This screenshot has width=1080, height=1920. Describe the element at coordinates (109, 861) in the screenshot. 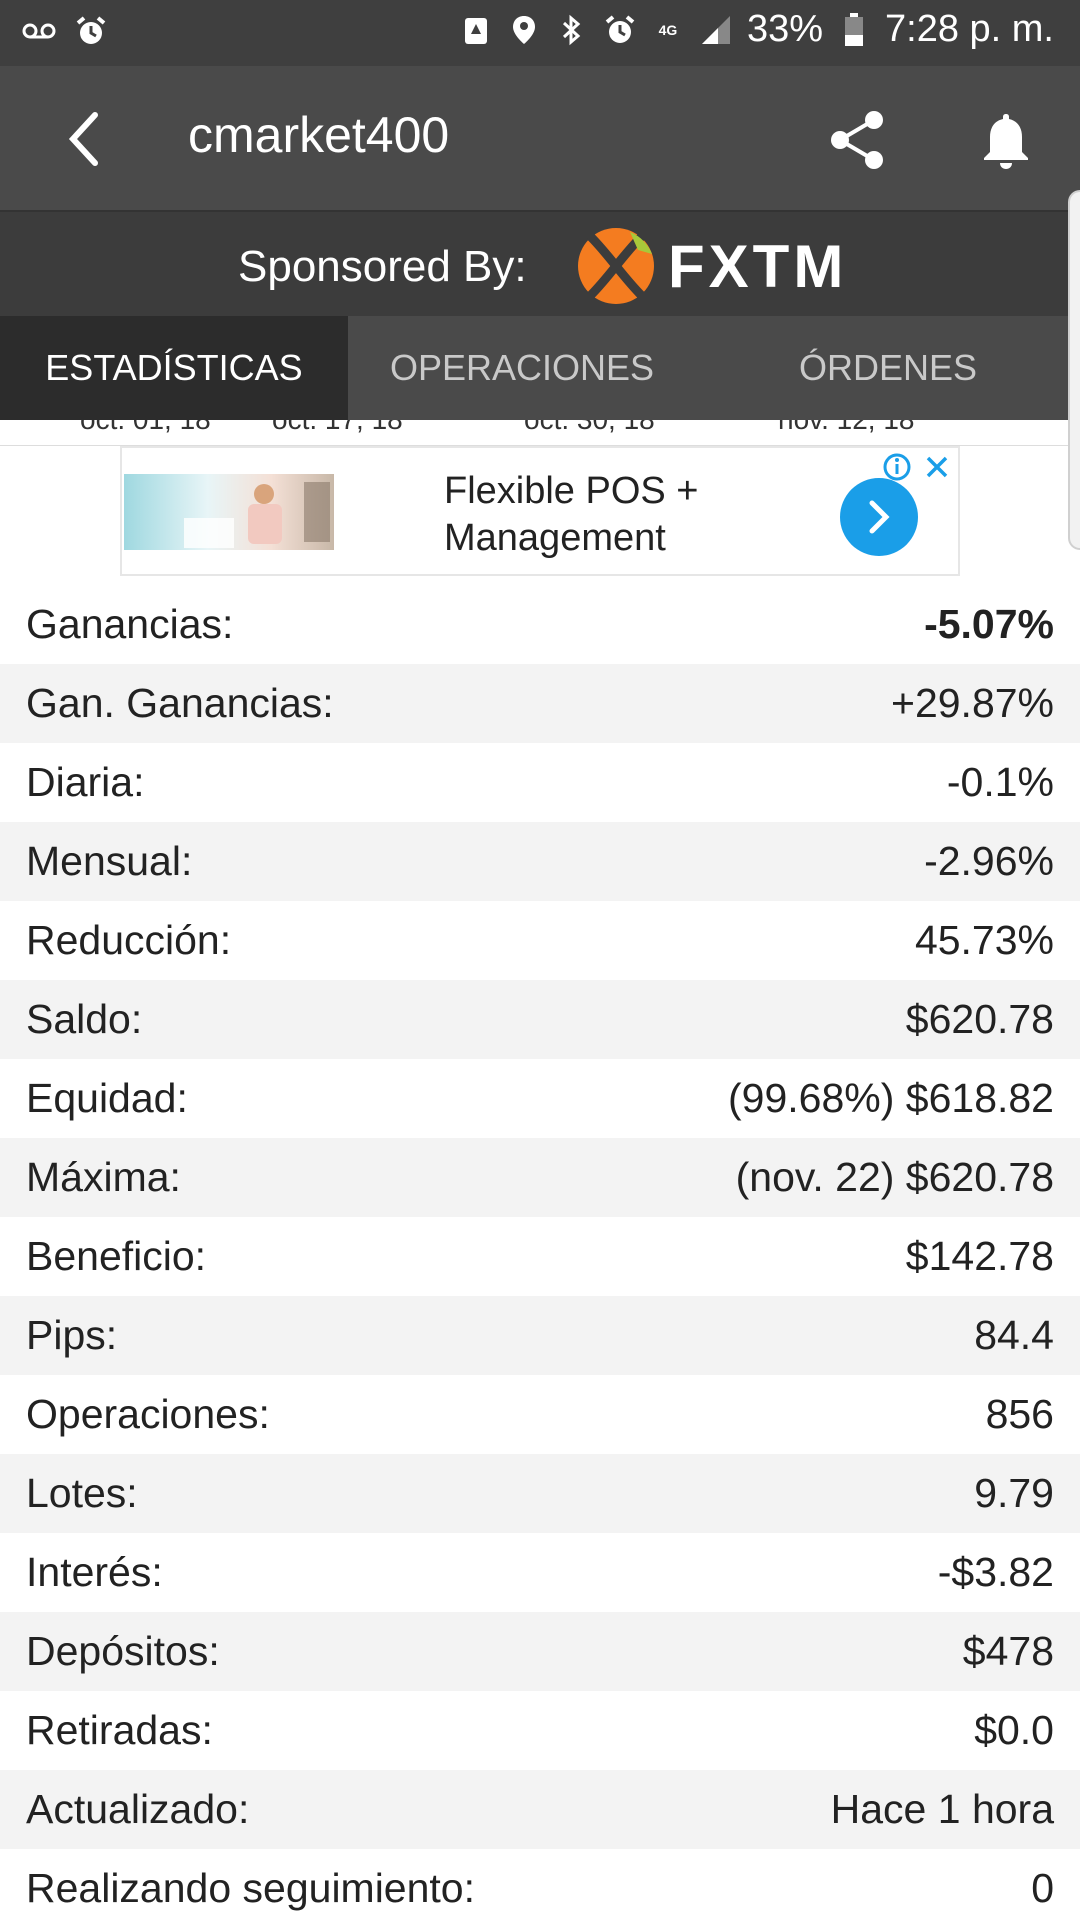

I see `stat-label: Mensual:` at that location.